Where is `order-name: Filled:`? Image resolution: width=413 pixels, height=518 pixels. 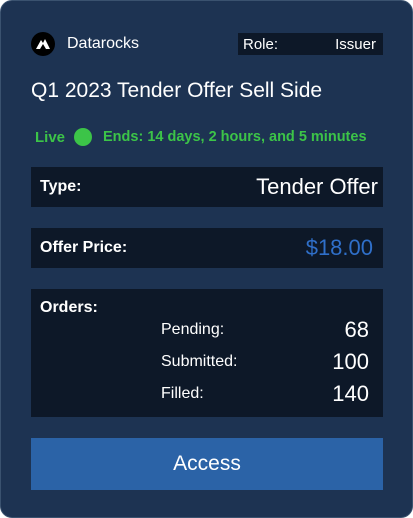
order-name: Filled: is located at coordinates (182, 393).